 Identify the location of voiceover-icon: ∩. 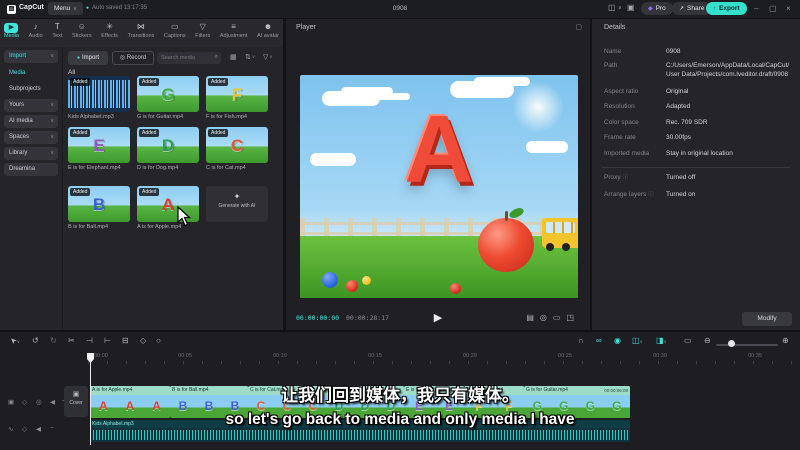
(581, 340).